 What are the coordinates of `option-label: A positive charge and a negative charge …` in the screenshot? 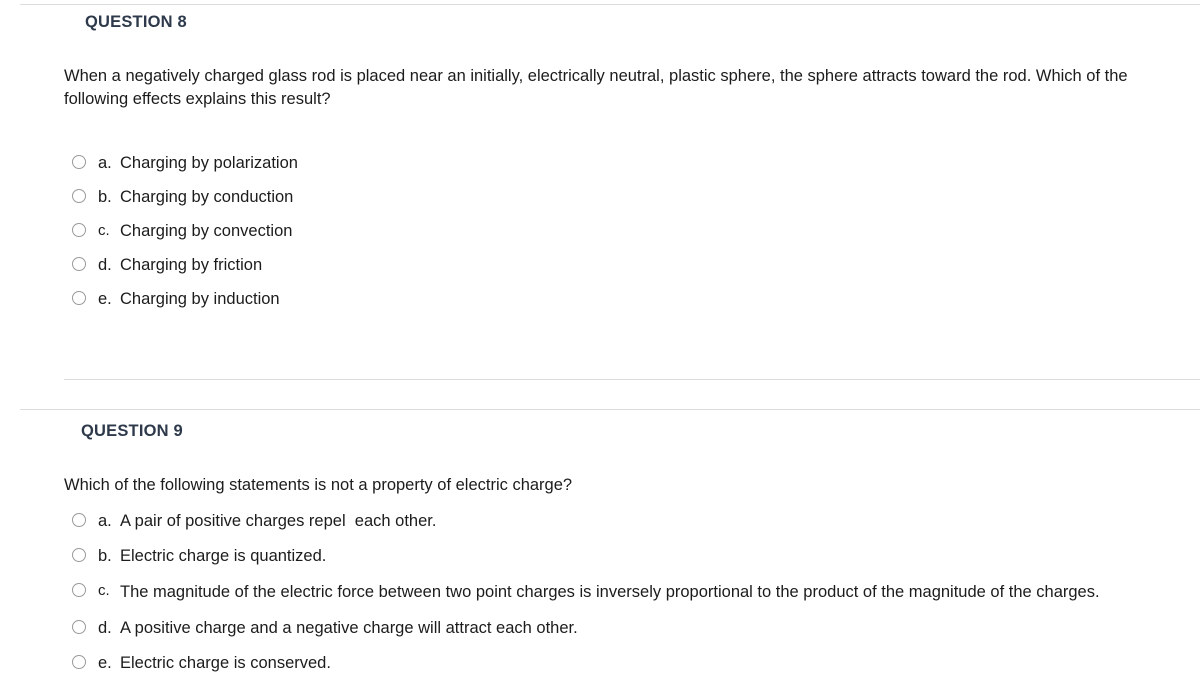 It's located at (349, 628).